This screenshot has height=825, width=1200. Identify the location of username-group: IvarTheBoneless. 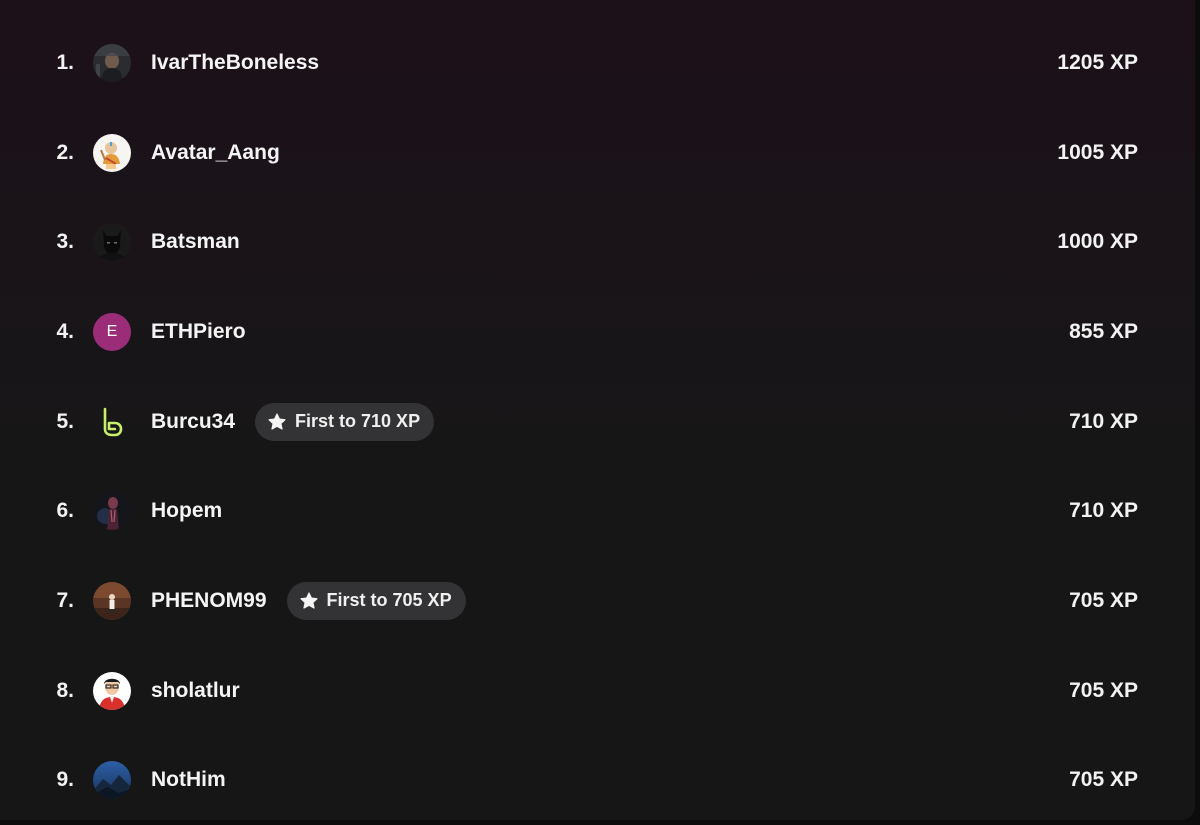
(235, 63).